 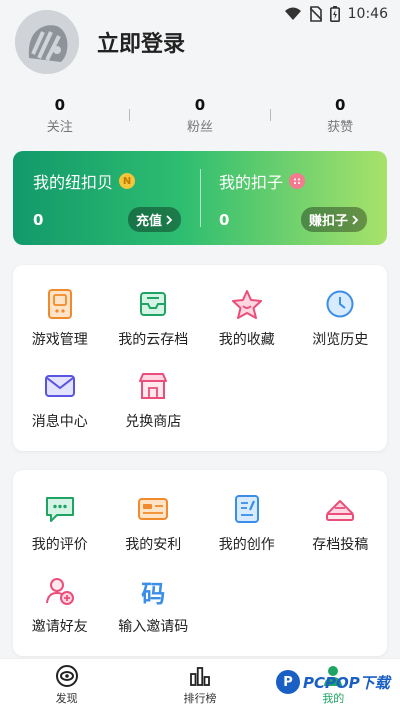 What do you see at coordinates (328, 221) in the screenshot?
I see `earn-label: 赚扣子` at bounding box center [328, 221].